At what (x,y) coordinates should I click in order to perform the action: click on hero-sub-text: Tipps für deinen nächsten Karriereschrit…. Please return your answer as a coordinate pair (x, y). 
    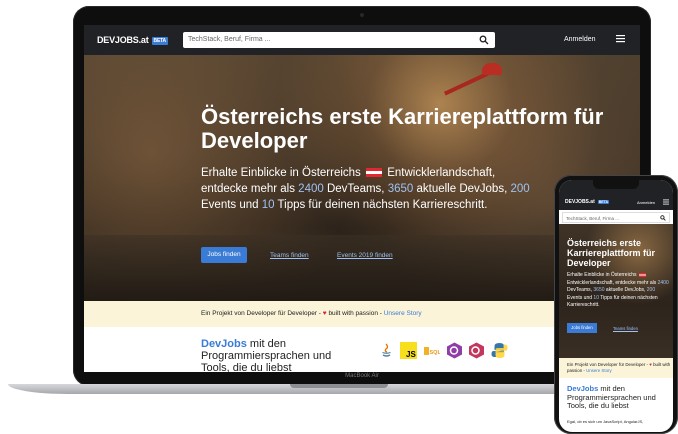
    Looking at the image, I should click on (382, 205).